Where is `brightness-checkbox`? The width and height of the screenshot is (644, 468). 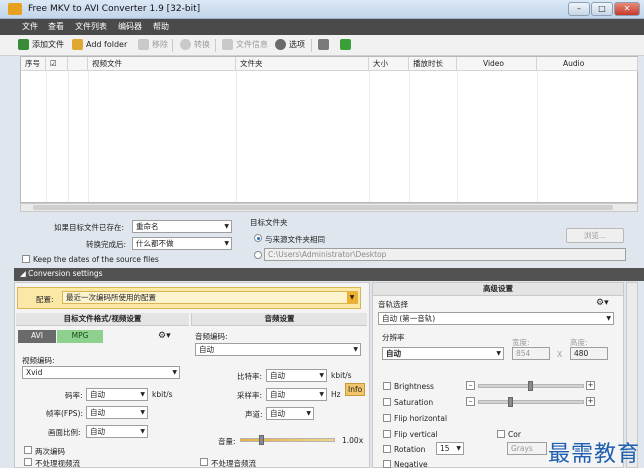 brightness-checkbox is located at coordinates (387, 386).